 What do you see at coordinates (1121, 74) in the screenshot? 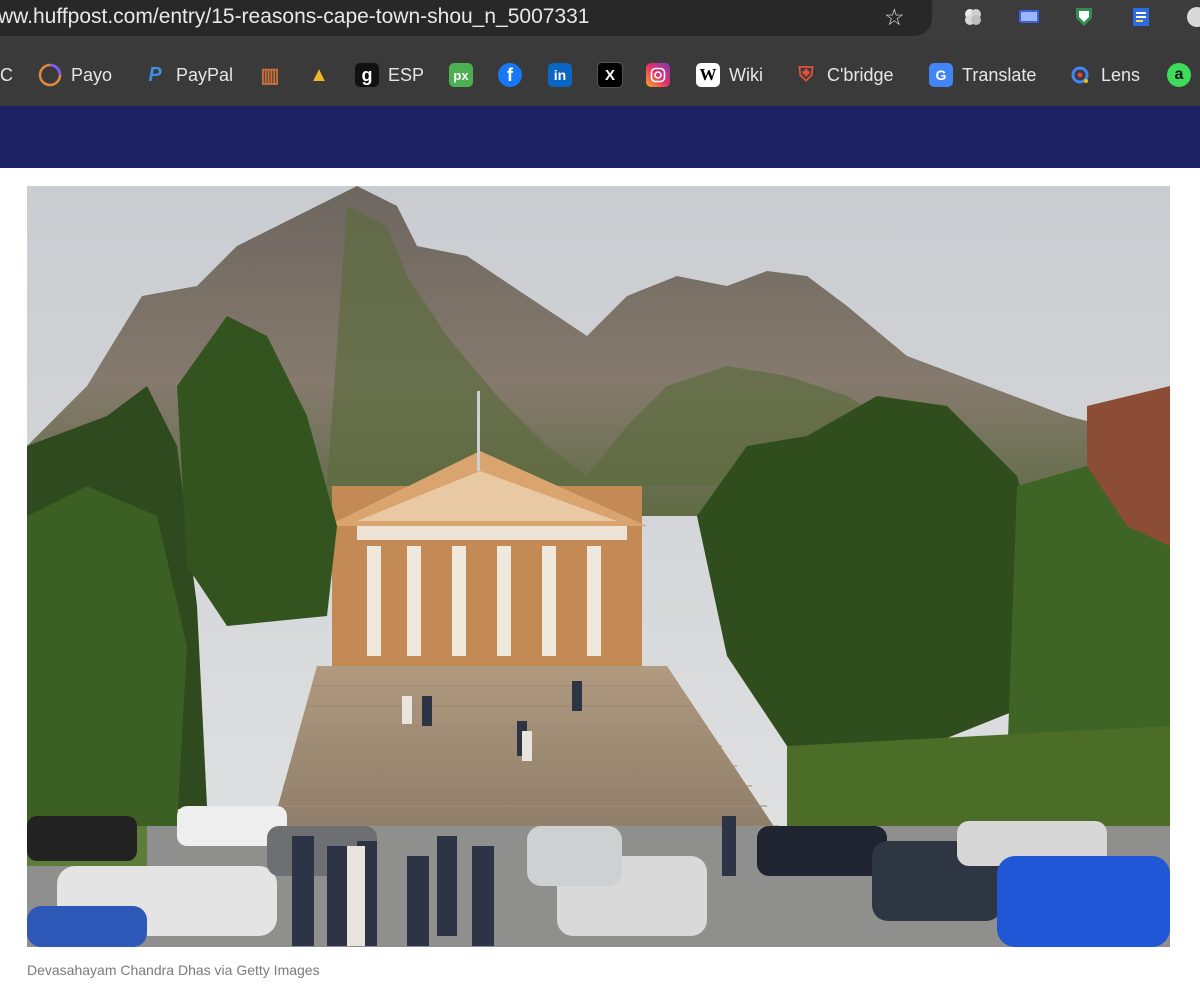
I see `bookmark-label: Lens` at bounding box center [1121, 74].